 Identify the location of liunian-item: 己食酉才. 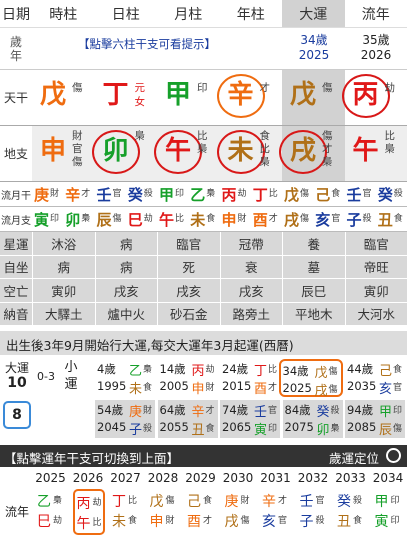
(201, 512).